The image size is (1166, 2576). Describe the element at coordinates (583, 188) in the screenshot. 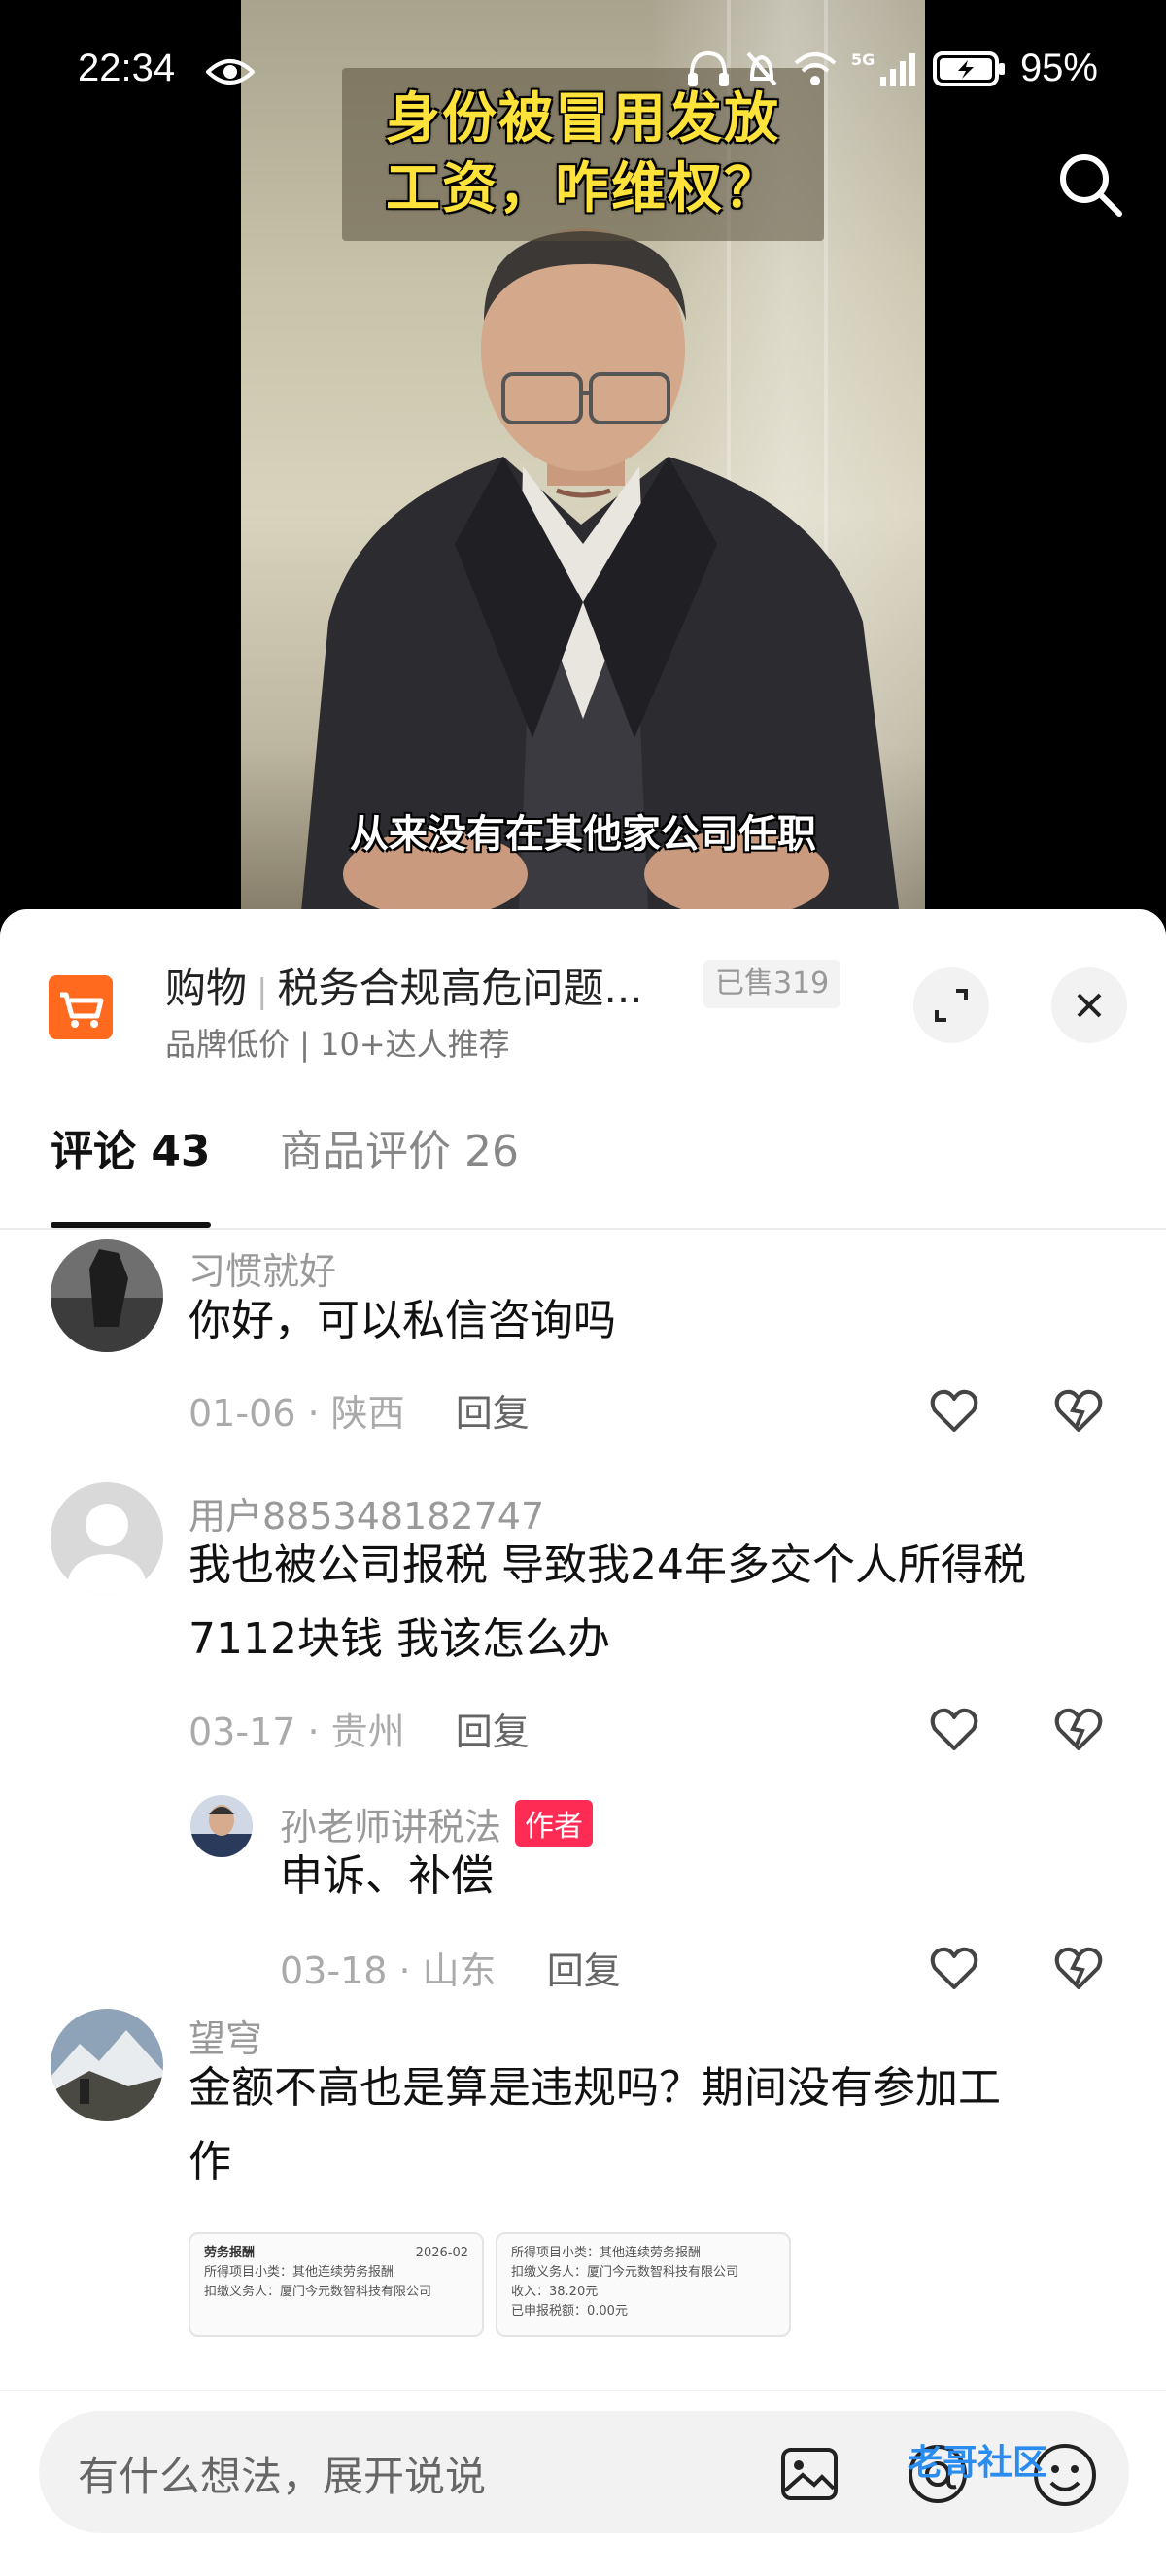

I see `video-title-line-2: 工资，咋维权？` at that location.